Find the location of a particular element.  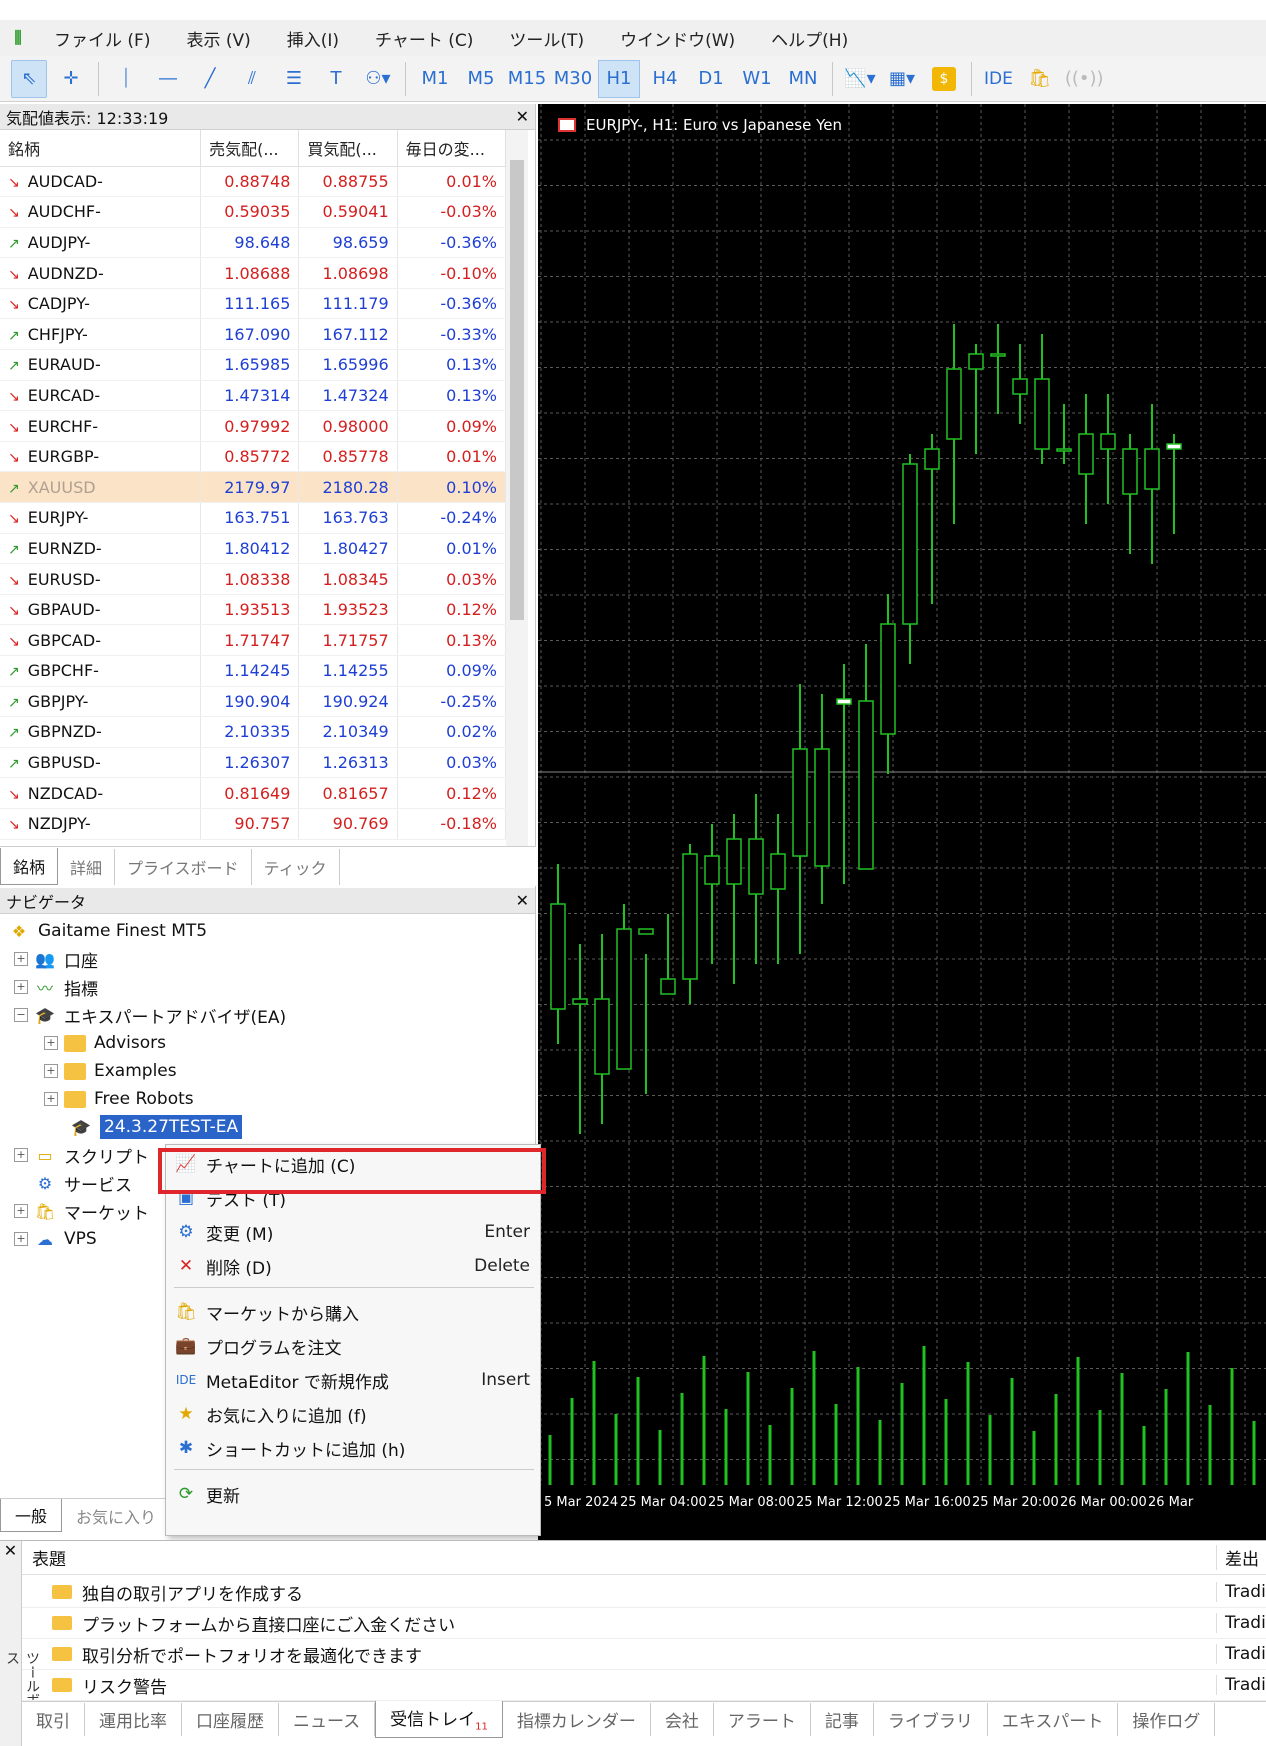

table-row: ↘ EURUSD- 1.08338 1.08345 0.03% is located at coordinates (253, 579).